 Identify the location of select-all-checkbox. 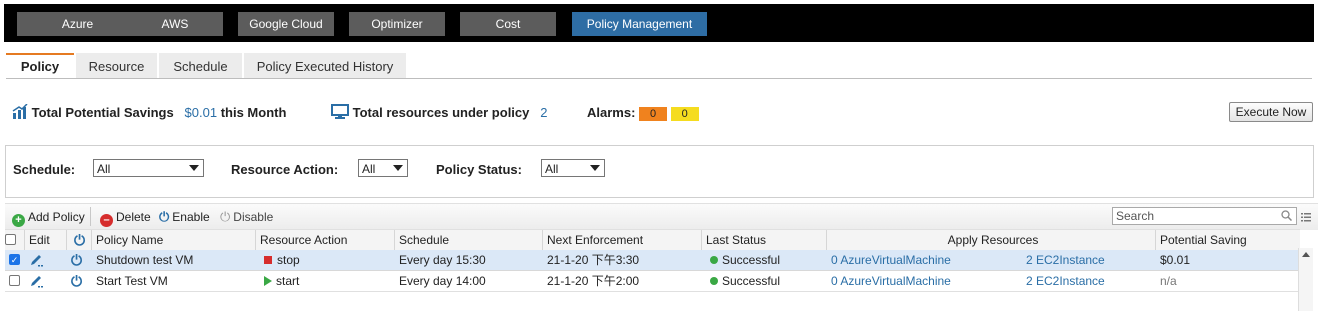
(10, 239).